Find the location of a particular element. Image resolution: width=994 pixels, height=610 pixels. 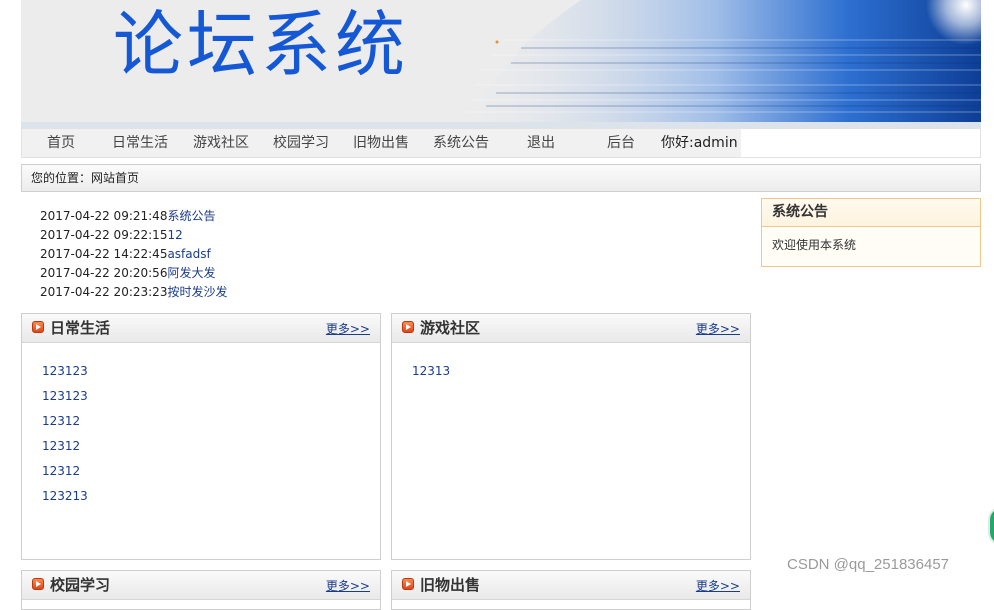

post-link: 系统公告 is located at coordinates (191, 216).